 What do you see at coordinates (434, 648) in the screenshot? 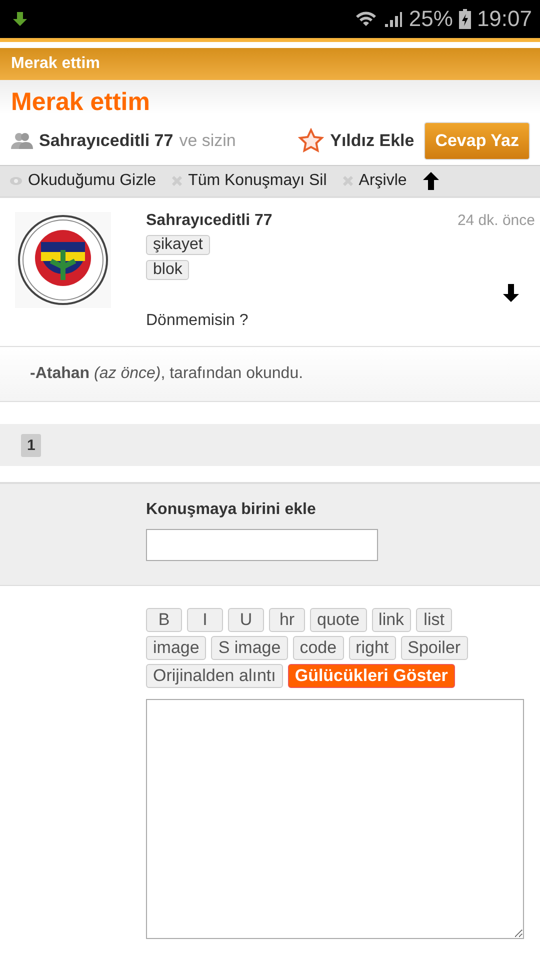
I see `editor-button: Spoiler` at bounding box center [434, 648].